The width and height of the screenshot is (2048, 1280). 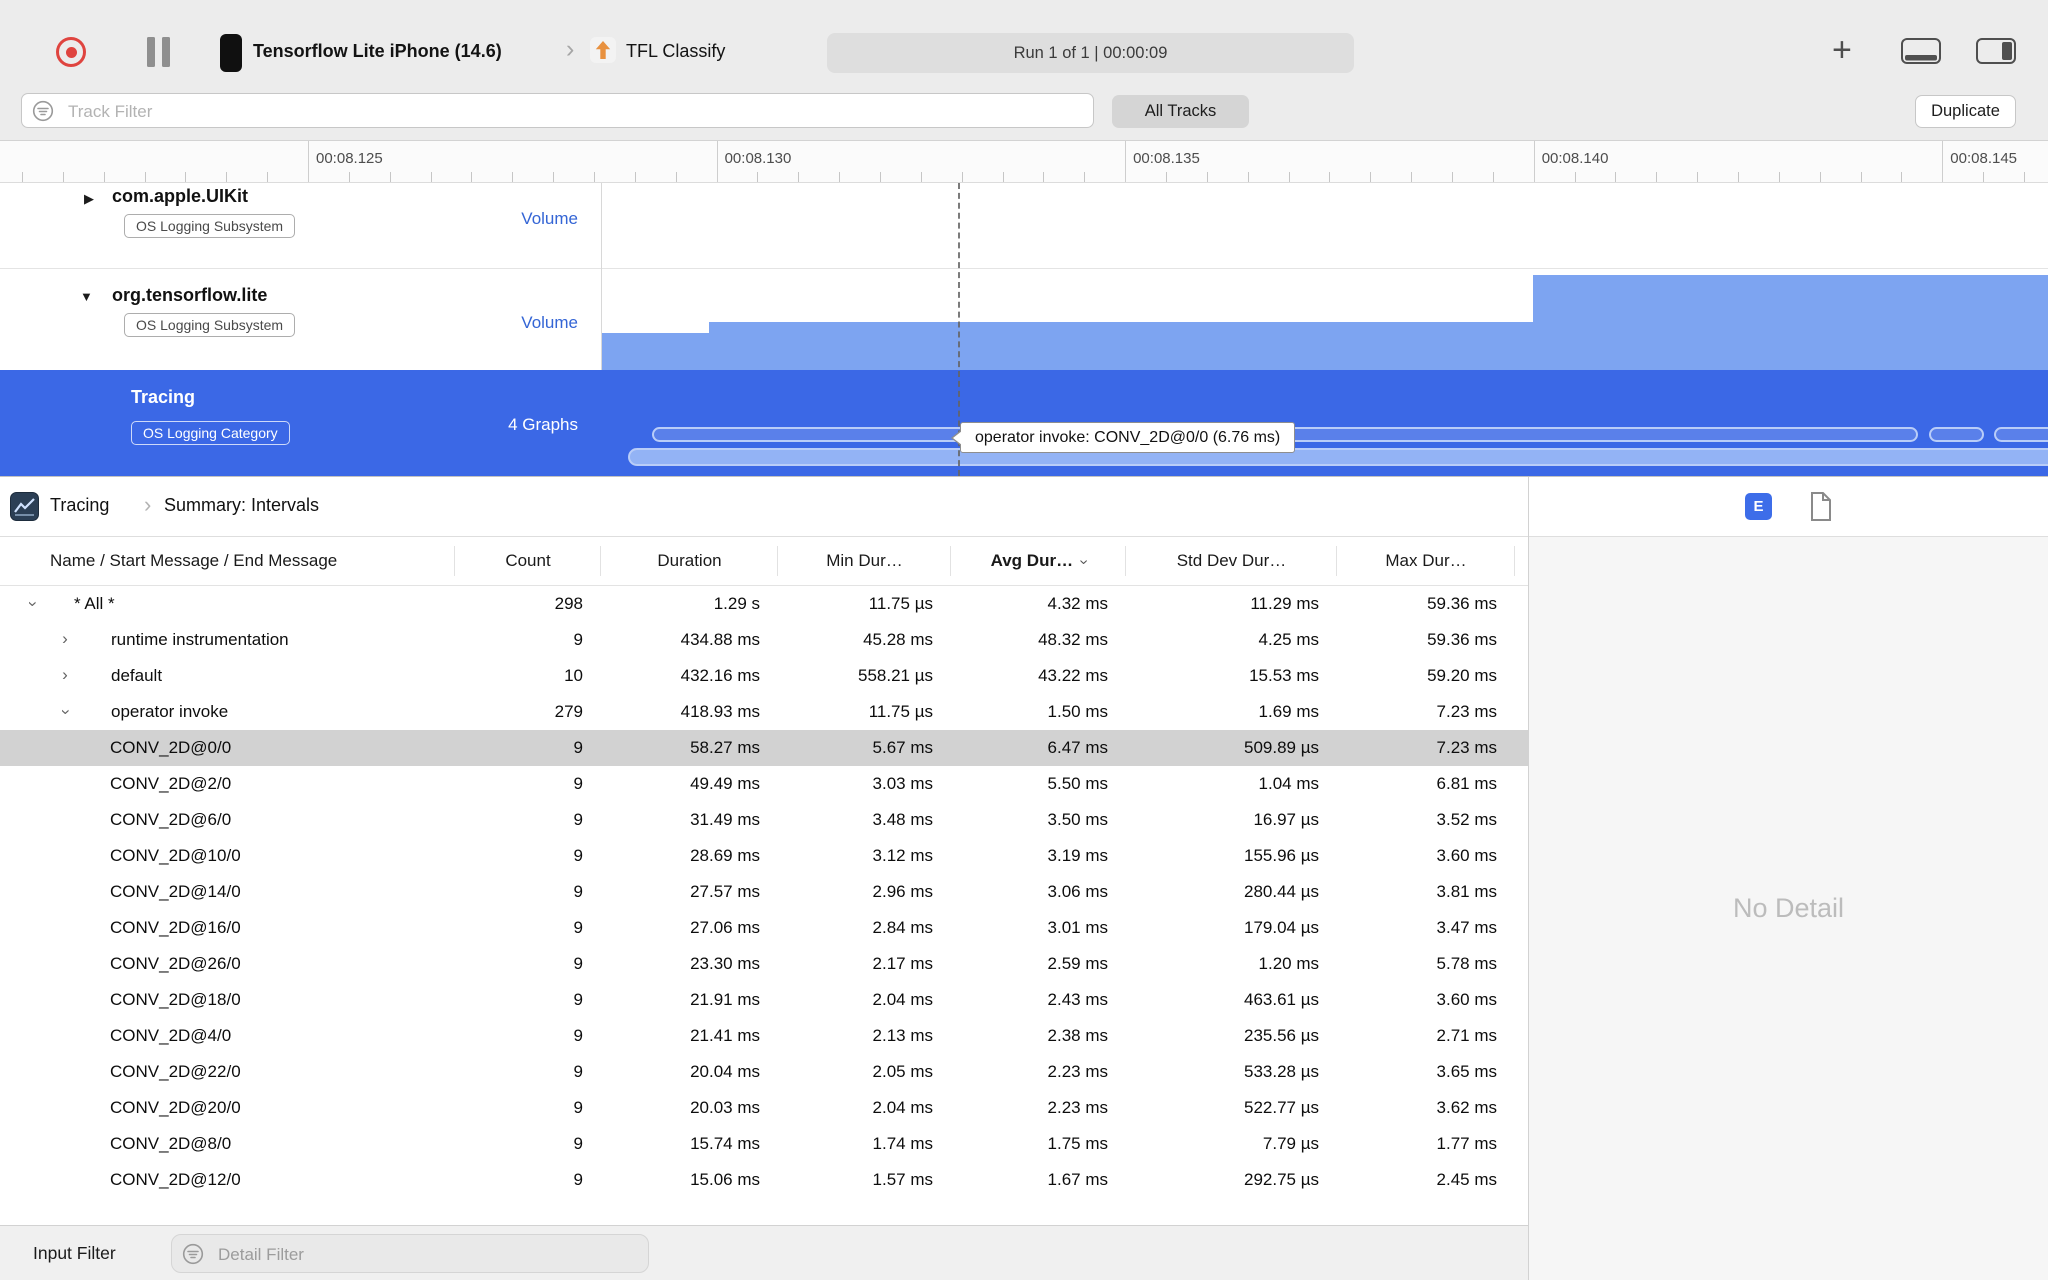 What do you see at coordinates (1286, 819) in the screenshot?
I see `row-value: 16.97 µs` at bounding box center [1286, 819].